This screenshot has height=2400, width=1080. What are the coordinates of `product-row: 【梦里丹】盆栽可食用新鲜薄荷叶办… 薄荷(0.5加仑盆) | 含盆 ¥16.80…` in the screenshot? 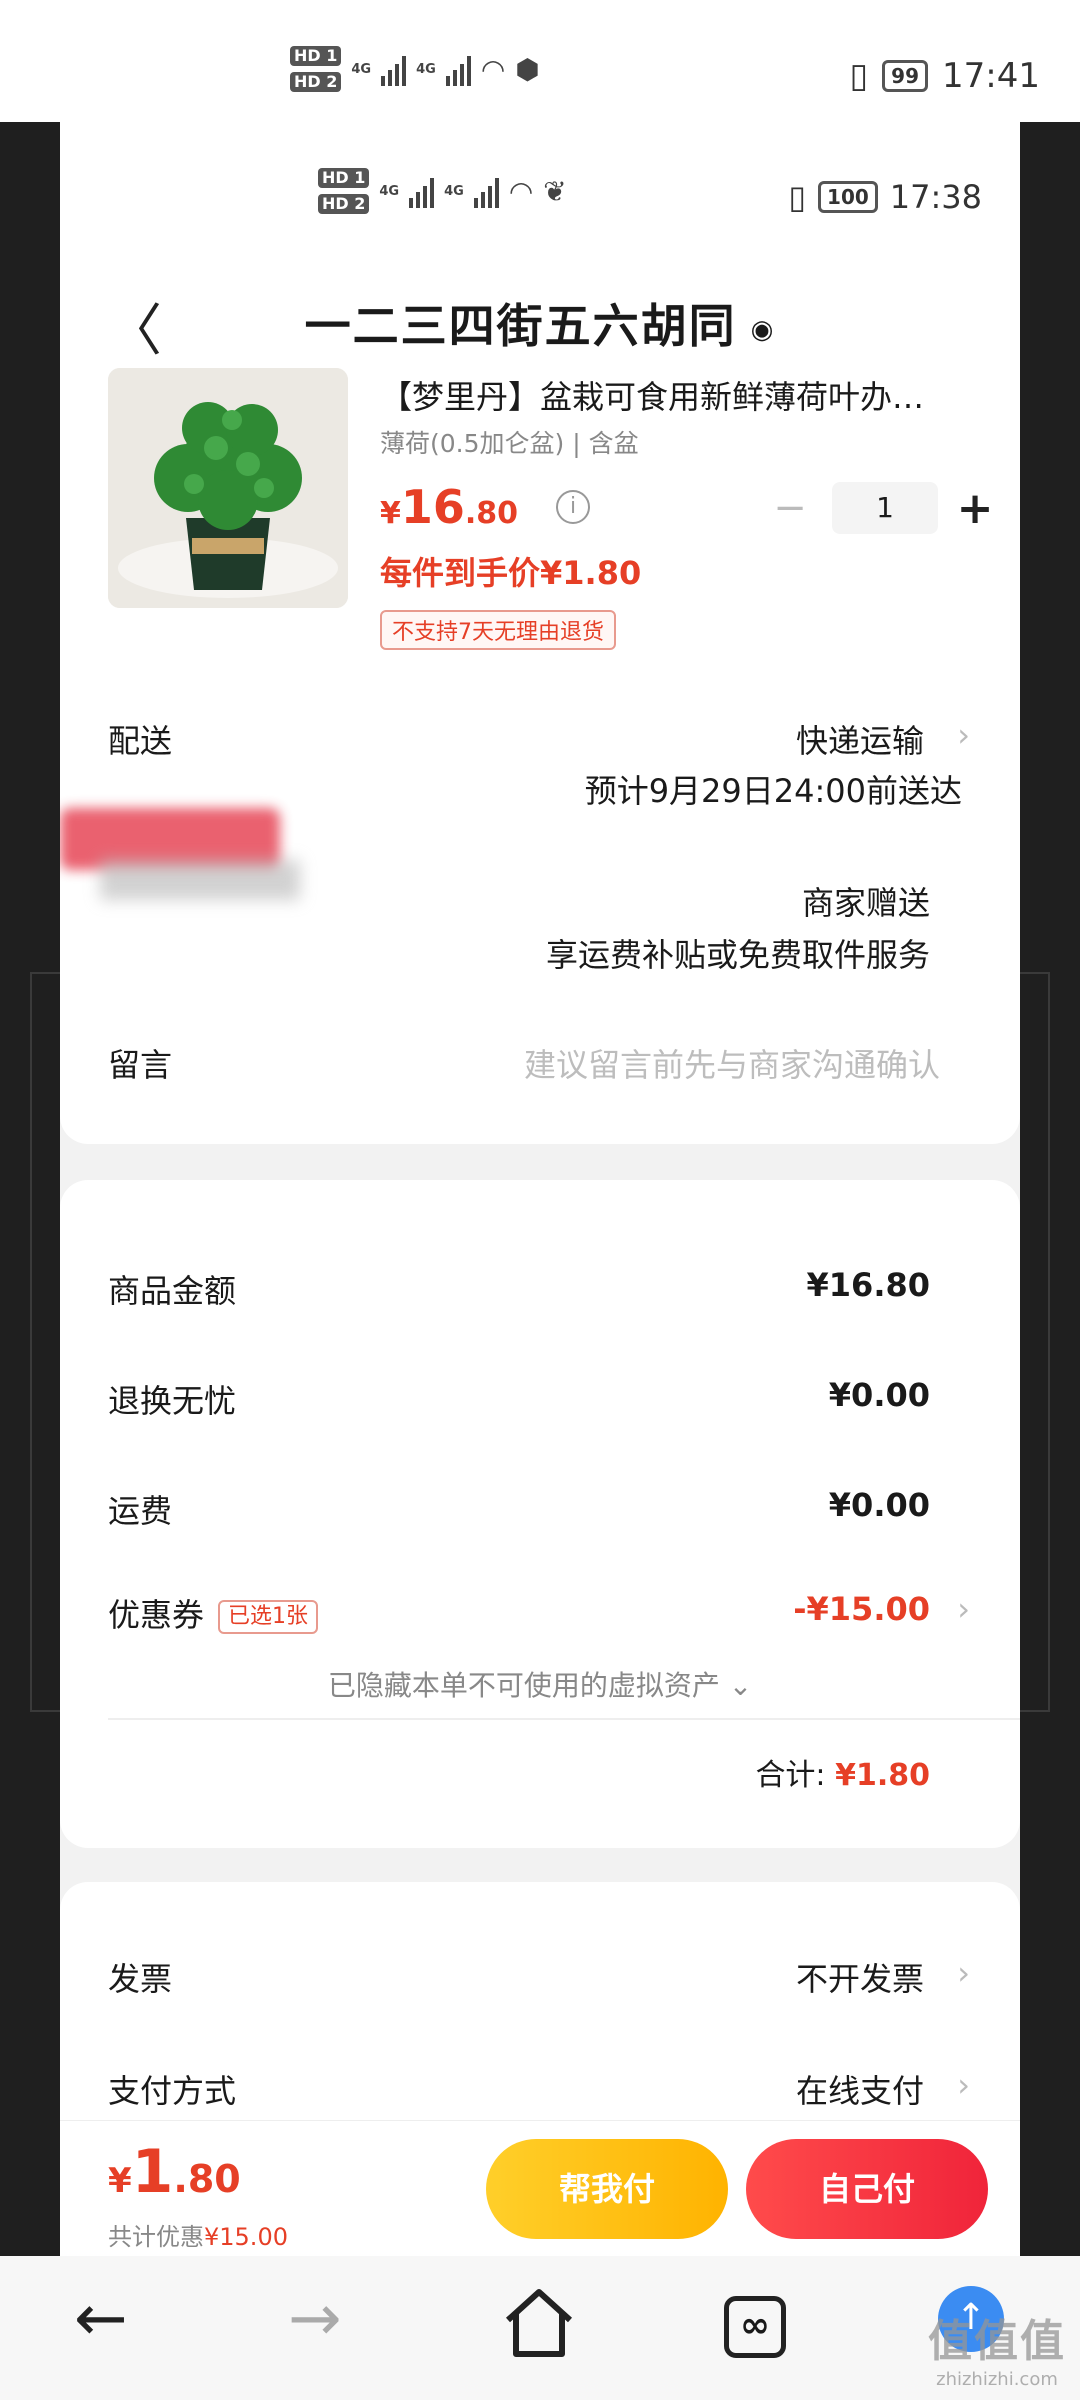 It's located at (550, 513).